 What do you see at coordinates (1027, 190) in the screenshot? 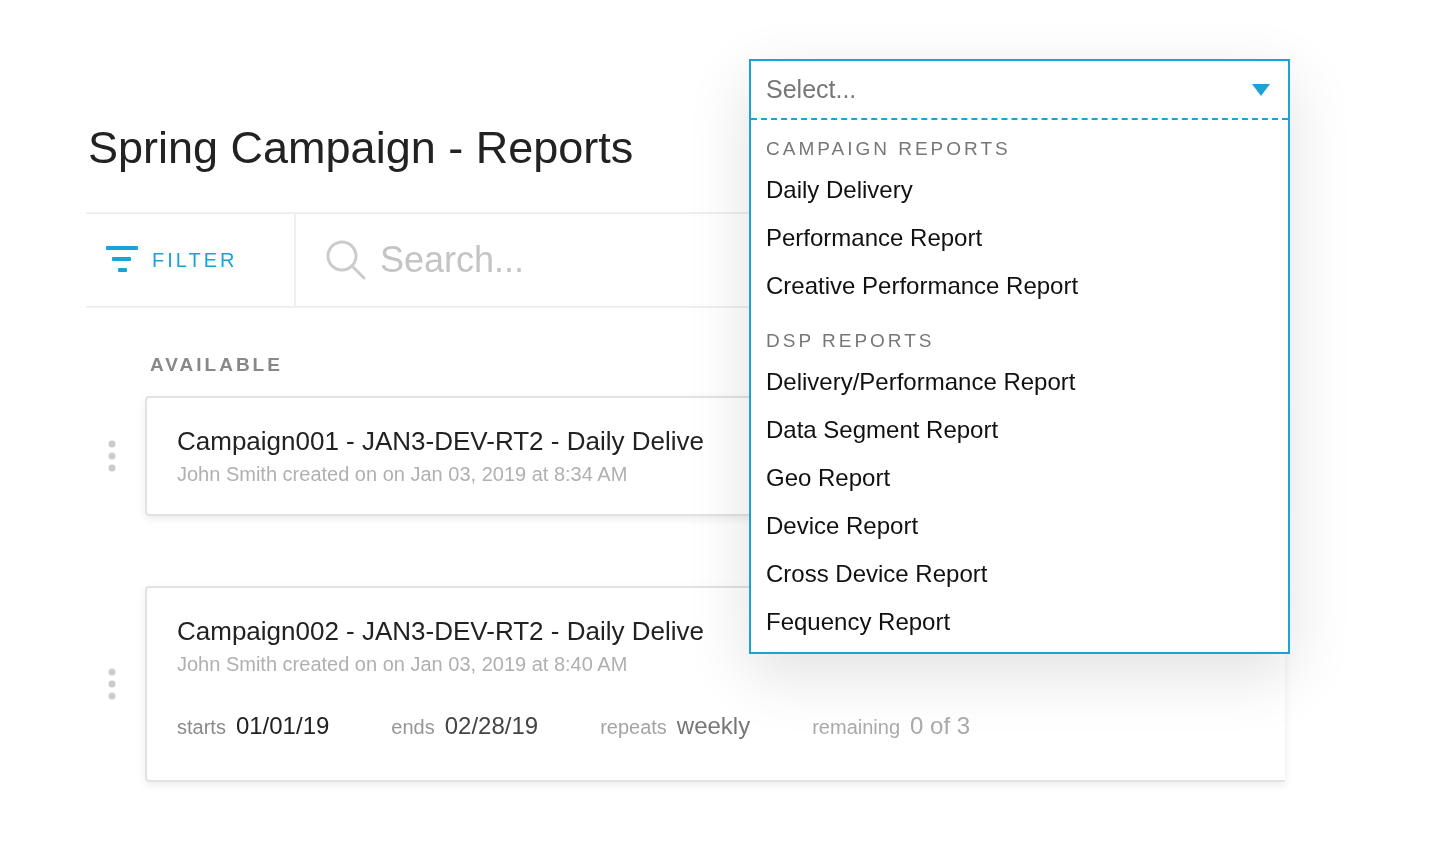
I see `dropdown-option: Daily Delivery` at bounding box center [1027, 190].